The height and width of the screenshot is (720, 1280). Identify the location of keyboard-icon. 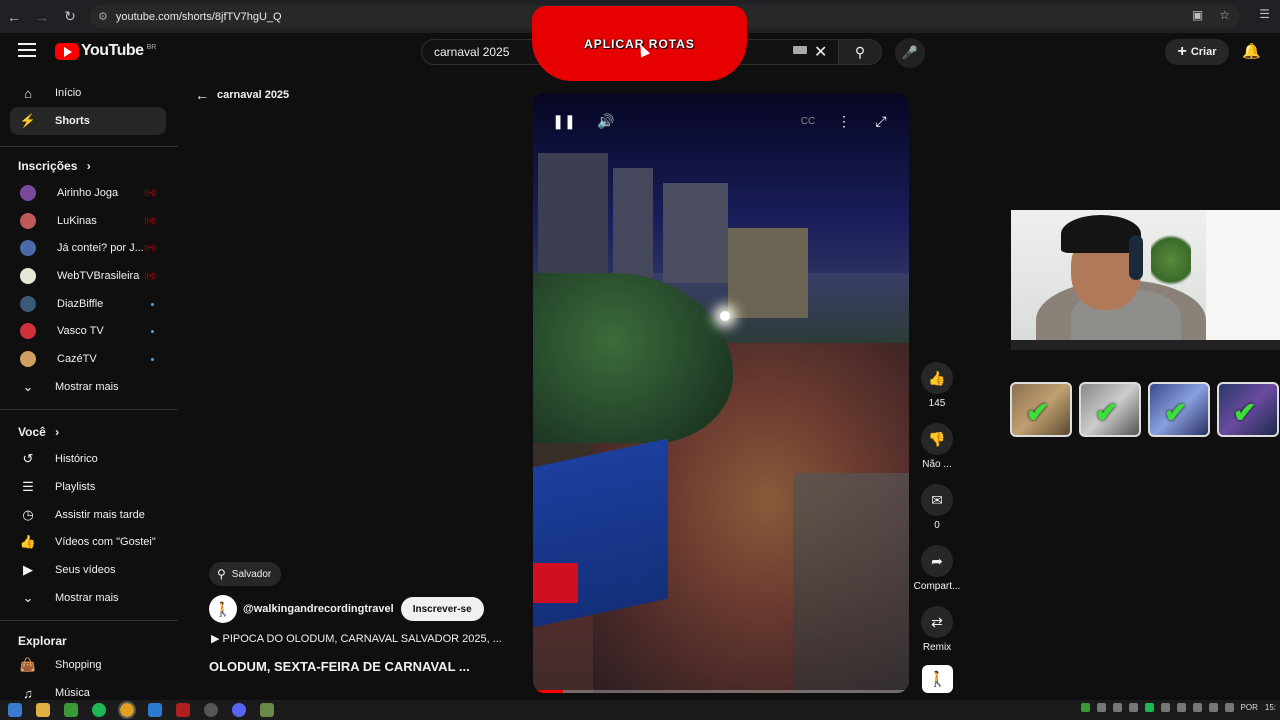
(800, 50).